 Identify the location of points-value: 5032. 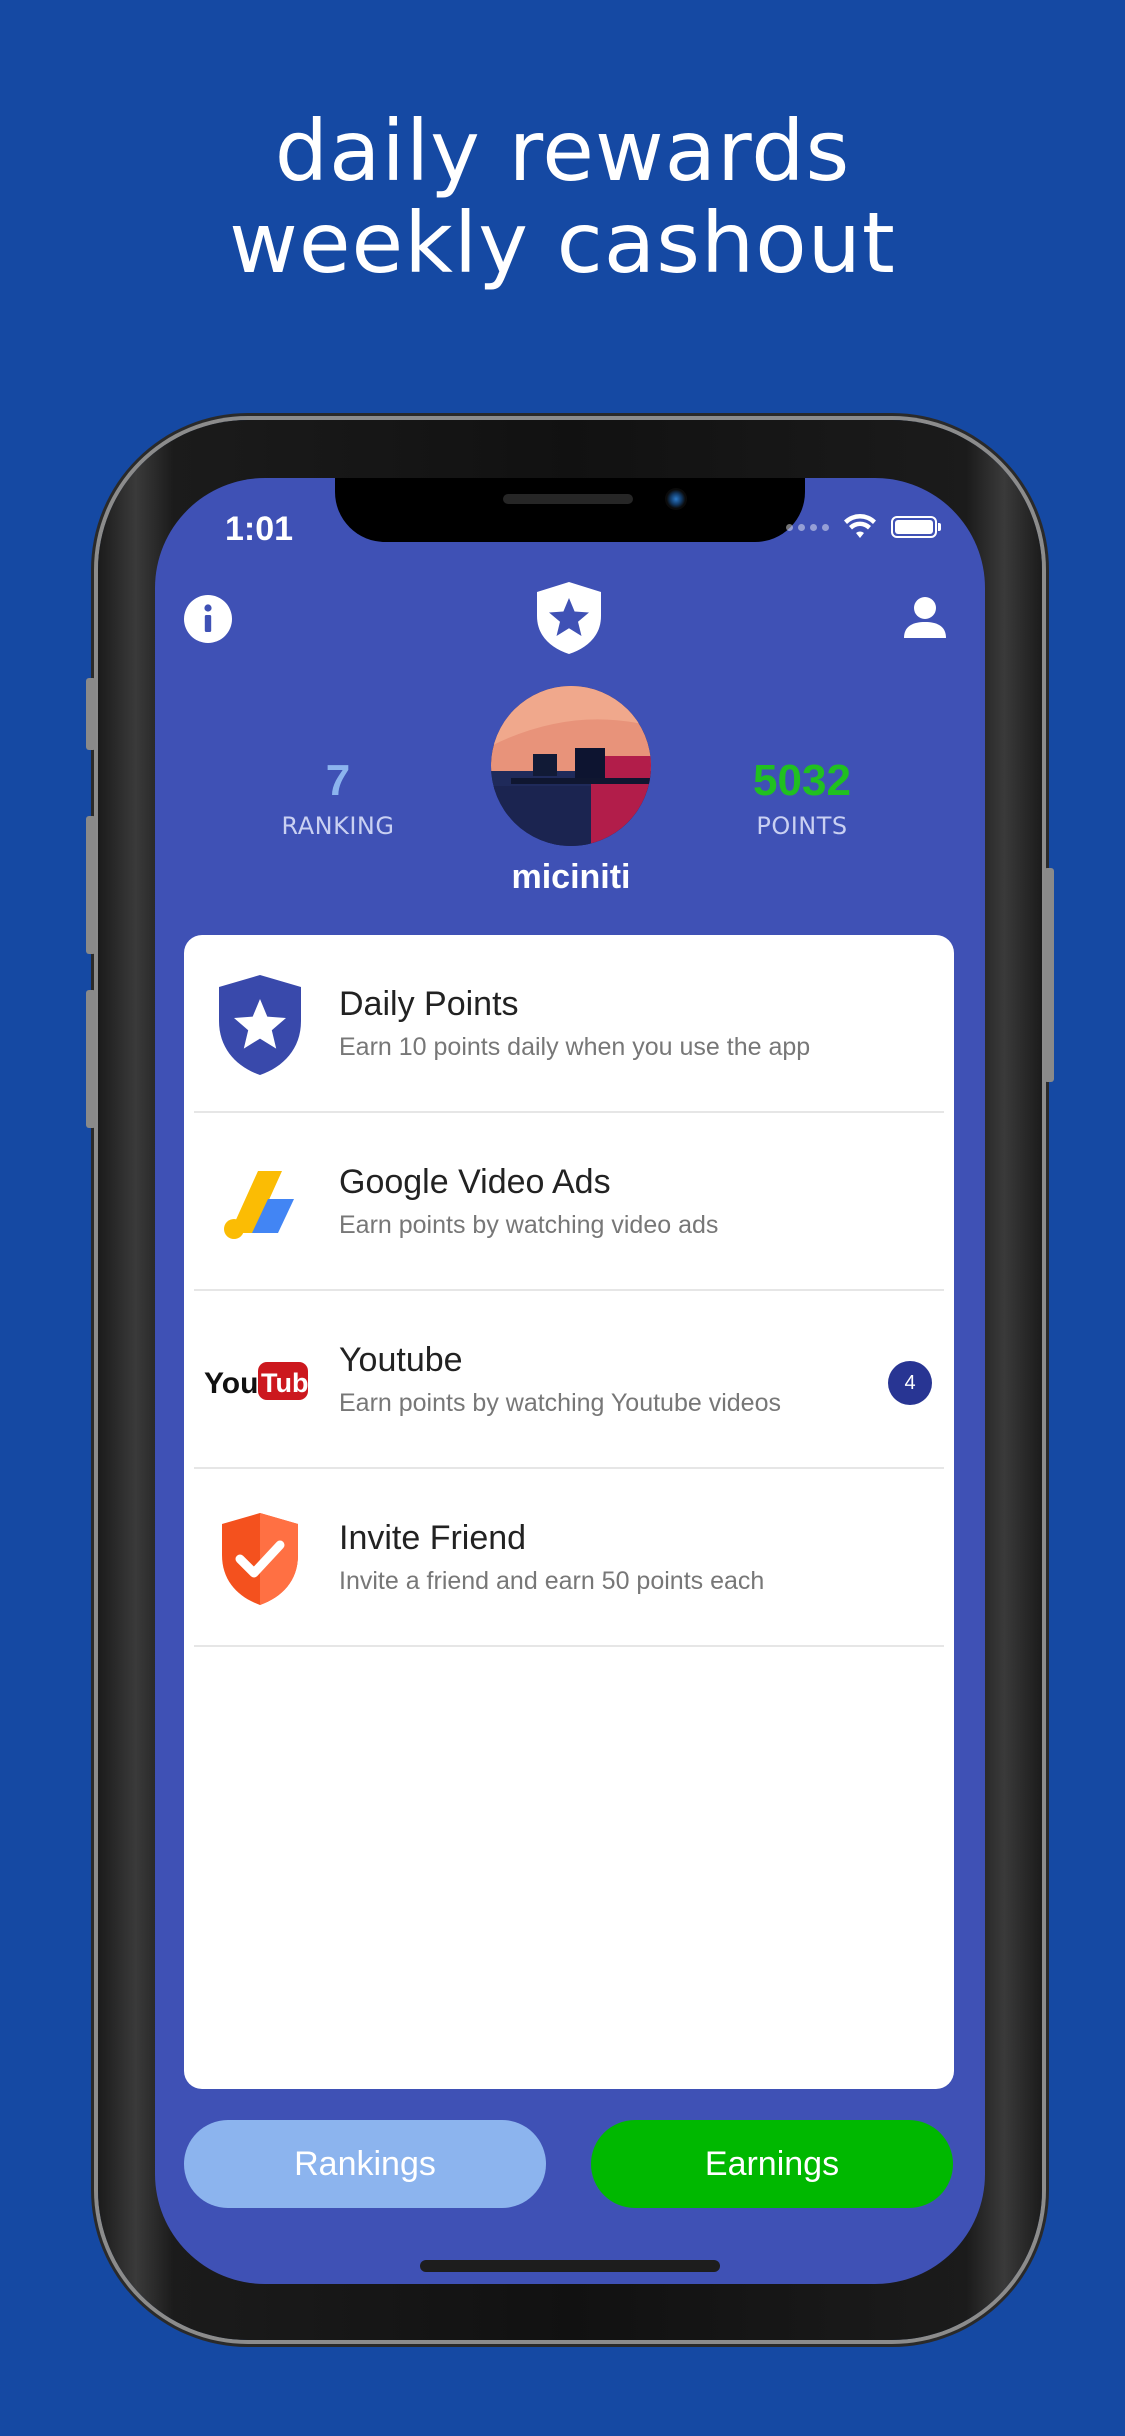
(802, 780).